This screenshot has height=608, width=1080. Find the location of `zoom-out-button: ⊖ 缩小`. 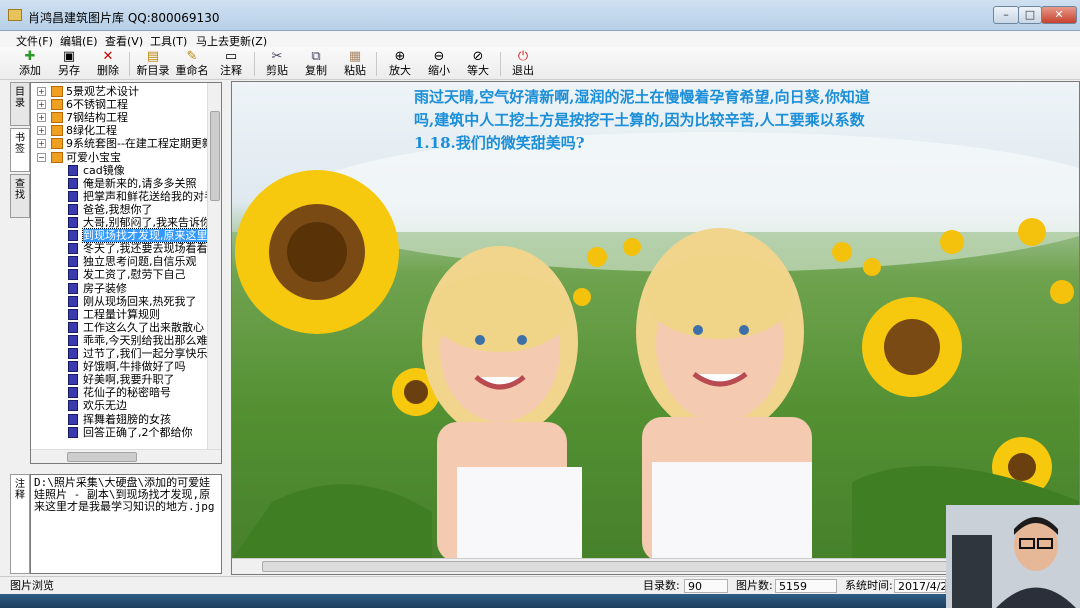

zoom-out-button: ⊖ 缩小 is located at coordinates (439, 63).